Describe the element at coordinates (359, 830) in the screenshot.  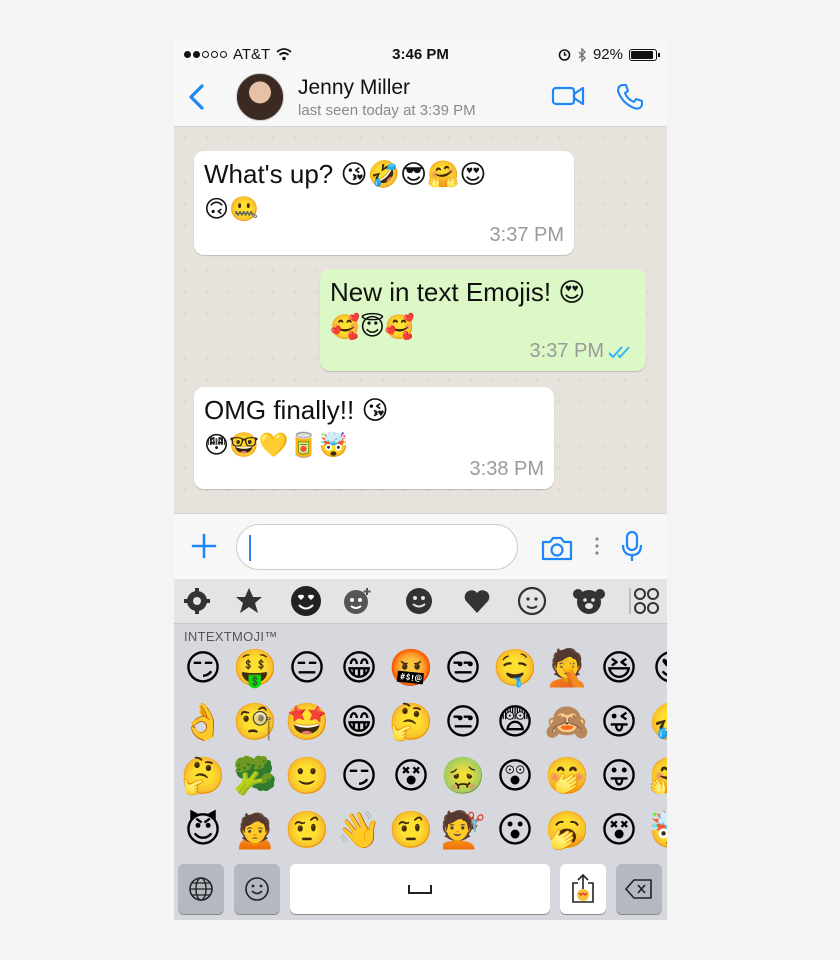
I see `emoji-key: 👋` at that location.